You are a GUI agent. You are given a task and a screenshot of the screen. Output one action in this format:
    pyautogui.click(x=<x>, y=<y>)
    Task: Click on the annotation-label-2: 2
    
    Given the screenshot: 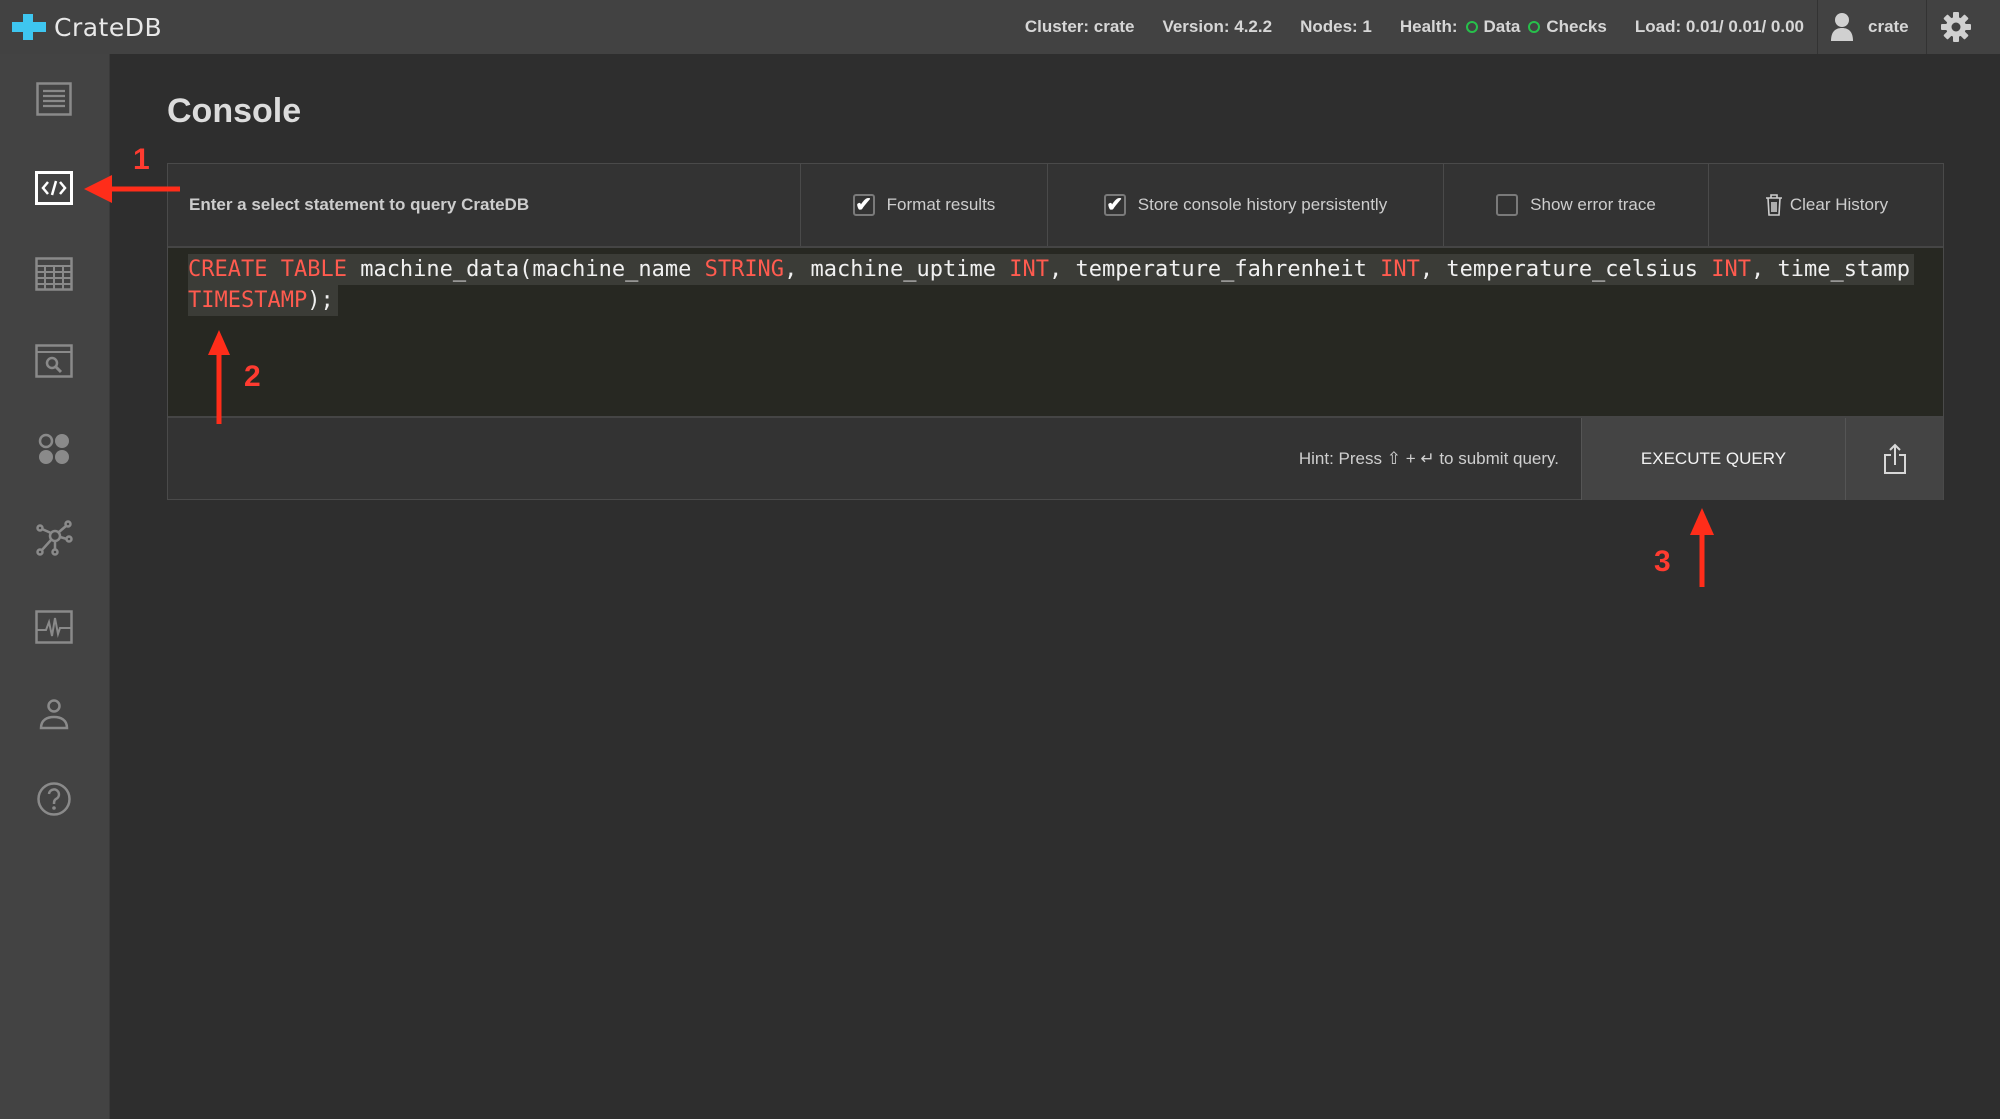 What is the action you would take?
    pyautogui.click(x=252, y=376)
    